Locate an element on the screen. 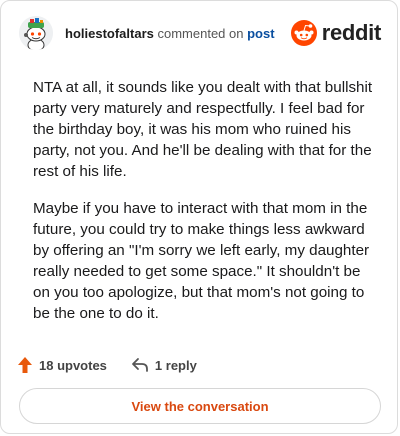 Image resolution: width=400 pixels, height=436 pixels. comment-meta: holiestofaltars commented on post is located at coordinates (170, 33).